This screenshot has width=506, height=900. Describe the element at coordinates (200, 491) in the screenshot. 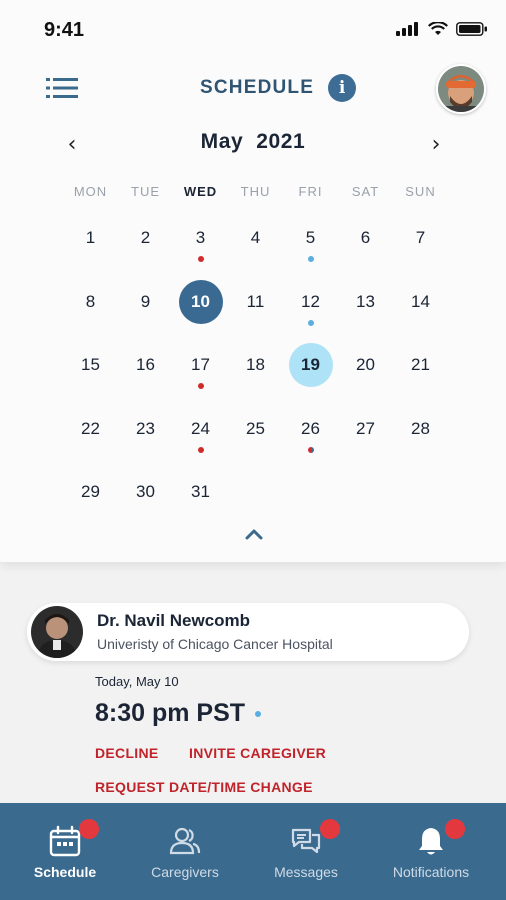

I see `day-number: 31` at that location.